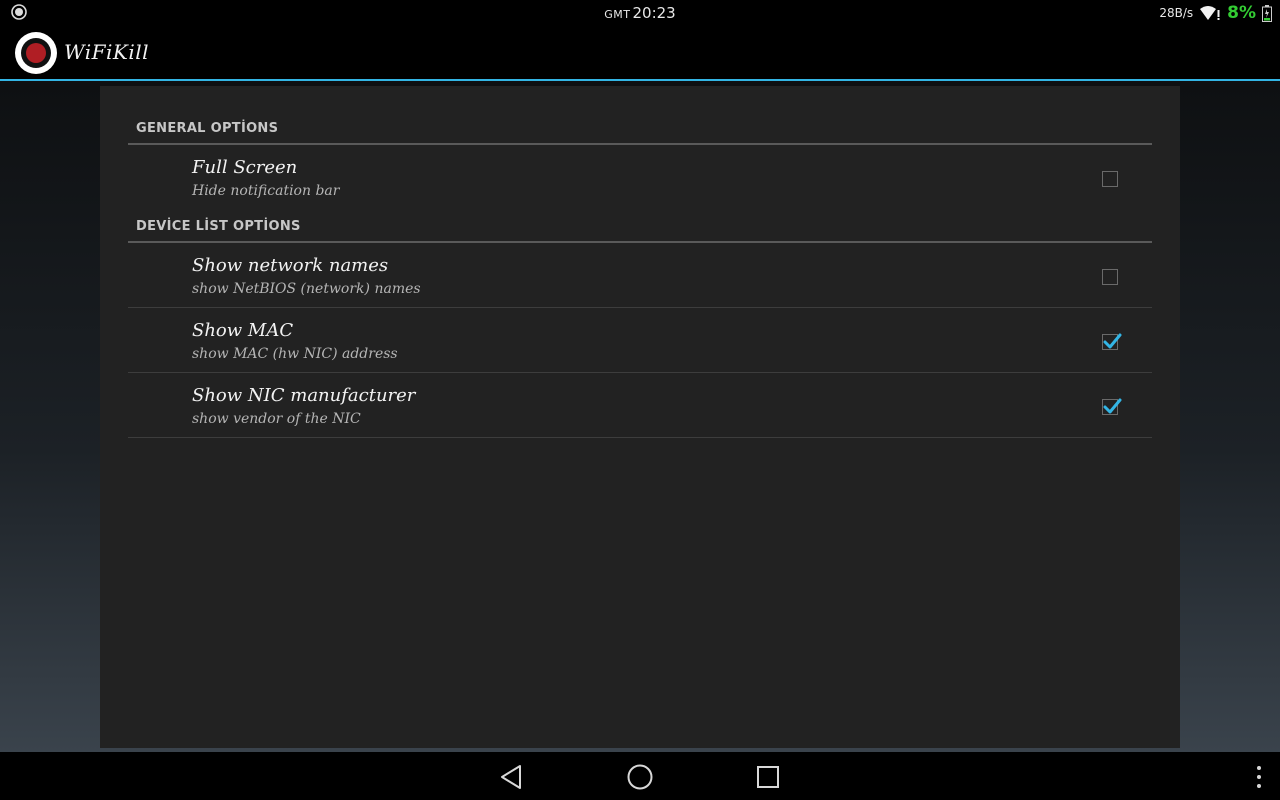 This screenshot has width=1280, height=800. Describe the element at coordinates (306, 289) in the screenshot. I see `pref-summary: show NetBIOS (network) names` at that location.